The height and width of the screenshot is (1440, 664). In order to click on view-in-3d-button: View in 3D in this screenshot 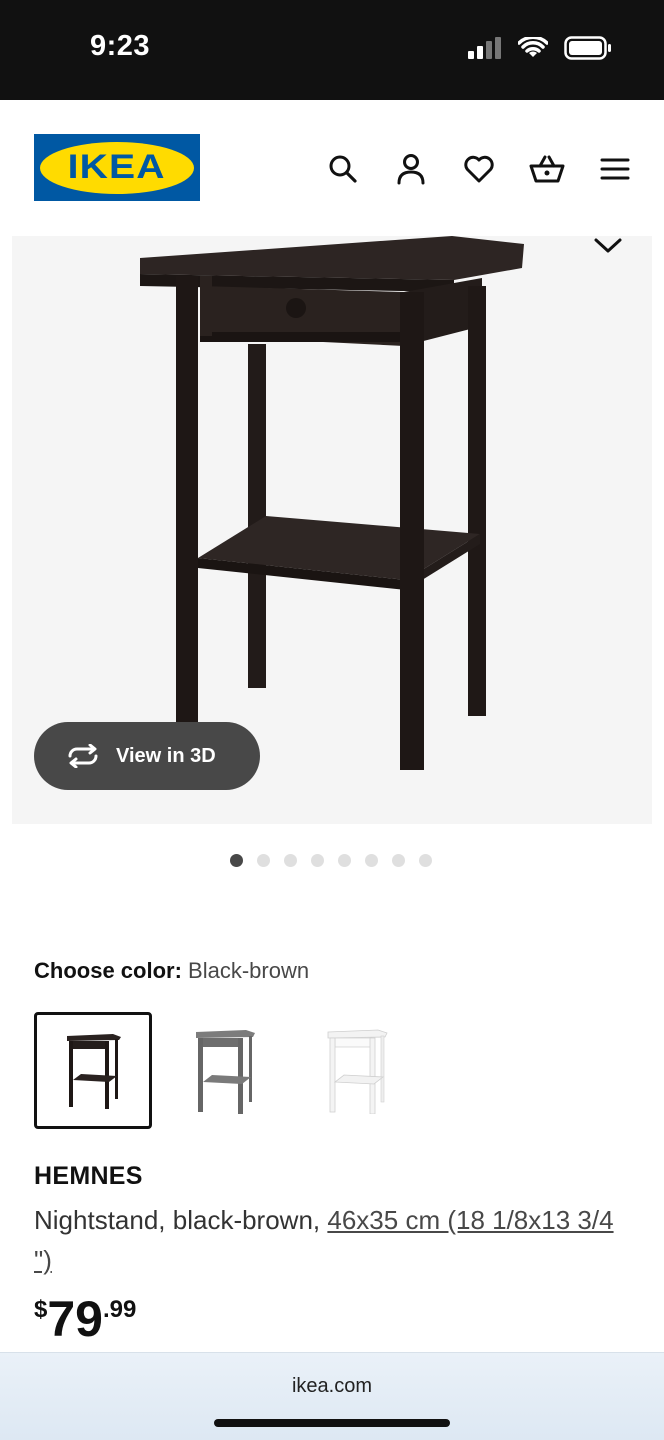, I will do `click(147, 756)`.